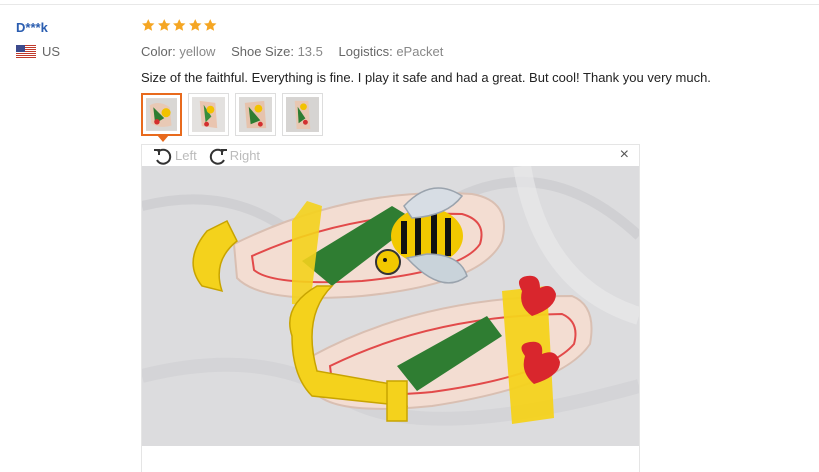 This screenshot has height=472, width=819. Describe the element at coordinates (71, 39) in the screenshot. I see `reviewer-info: D***k US` at that location.